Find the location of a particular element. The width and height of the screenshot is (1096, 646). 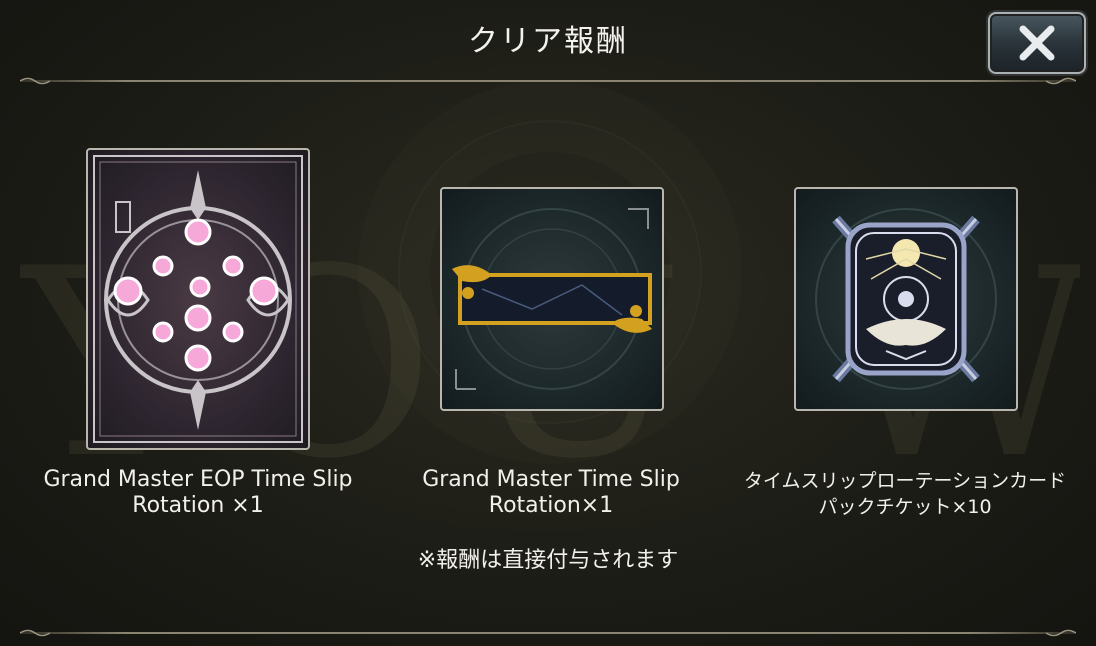

close-button is located at coordinates (1037, 43).